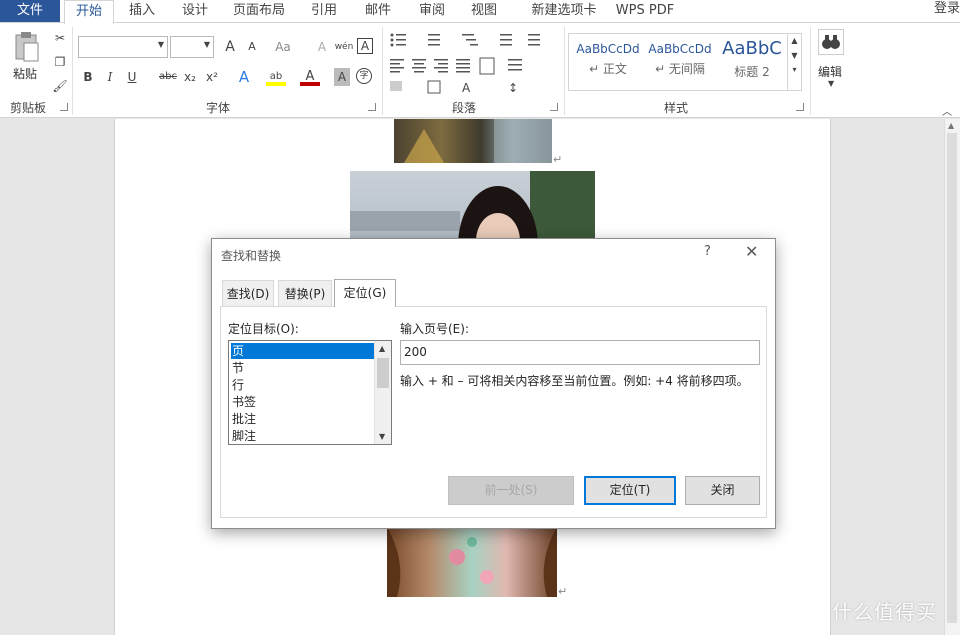 The height and width of the screenshot is (635, 960). What do you see at coordinates (89, 12) in the screenshot?
I see `tab-home: 开始` at bounding box center [89, 12].